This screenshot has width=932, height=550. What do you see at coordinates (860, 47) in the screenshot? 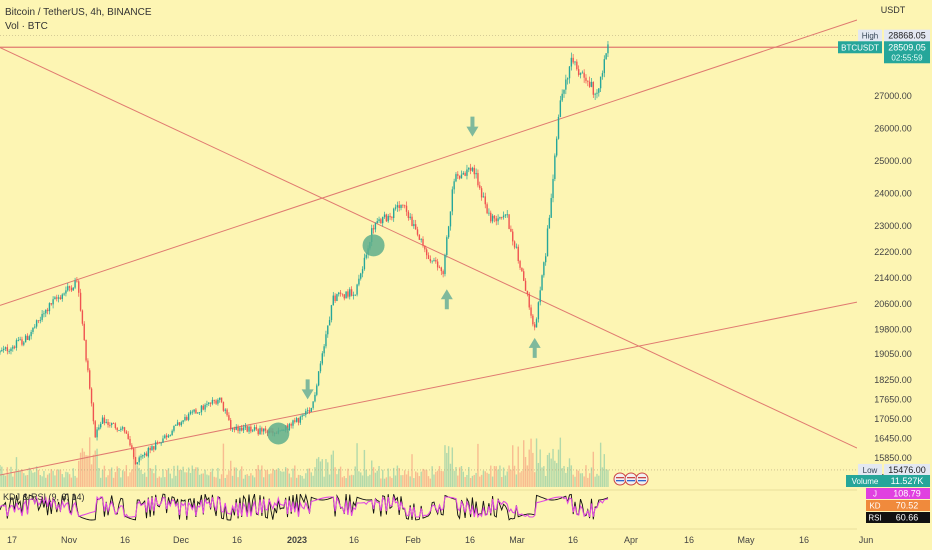
I see `symbol-badge: BTCUSDT` at bounding box center [860, 47].